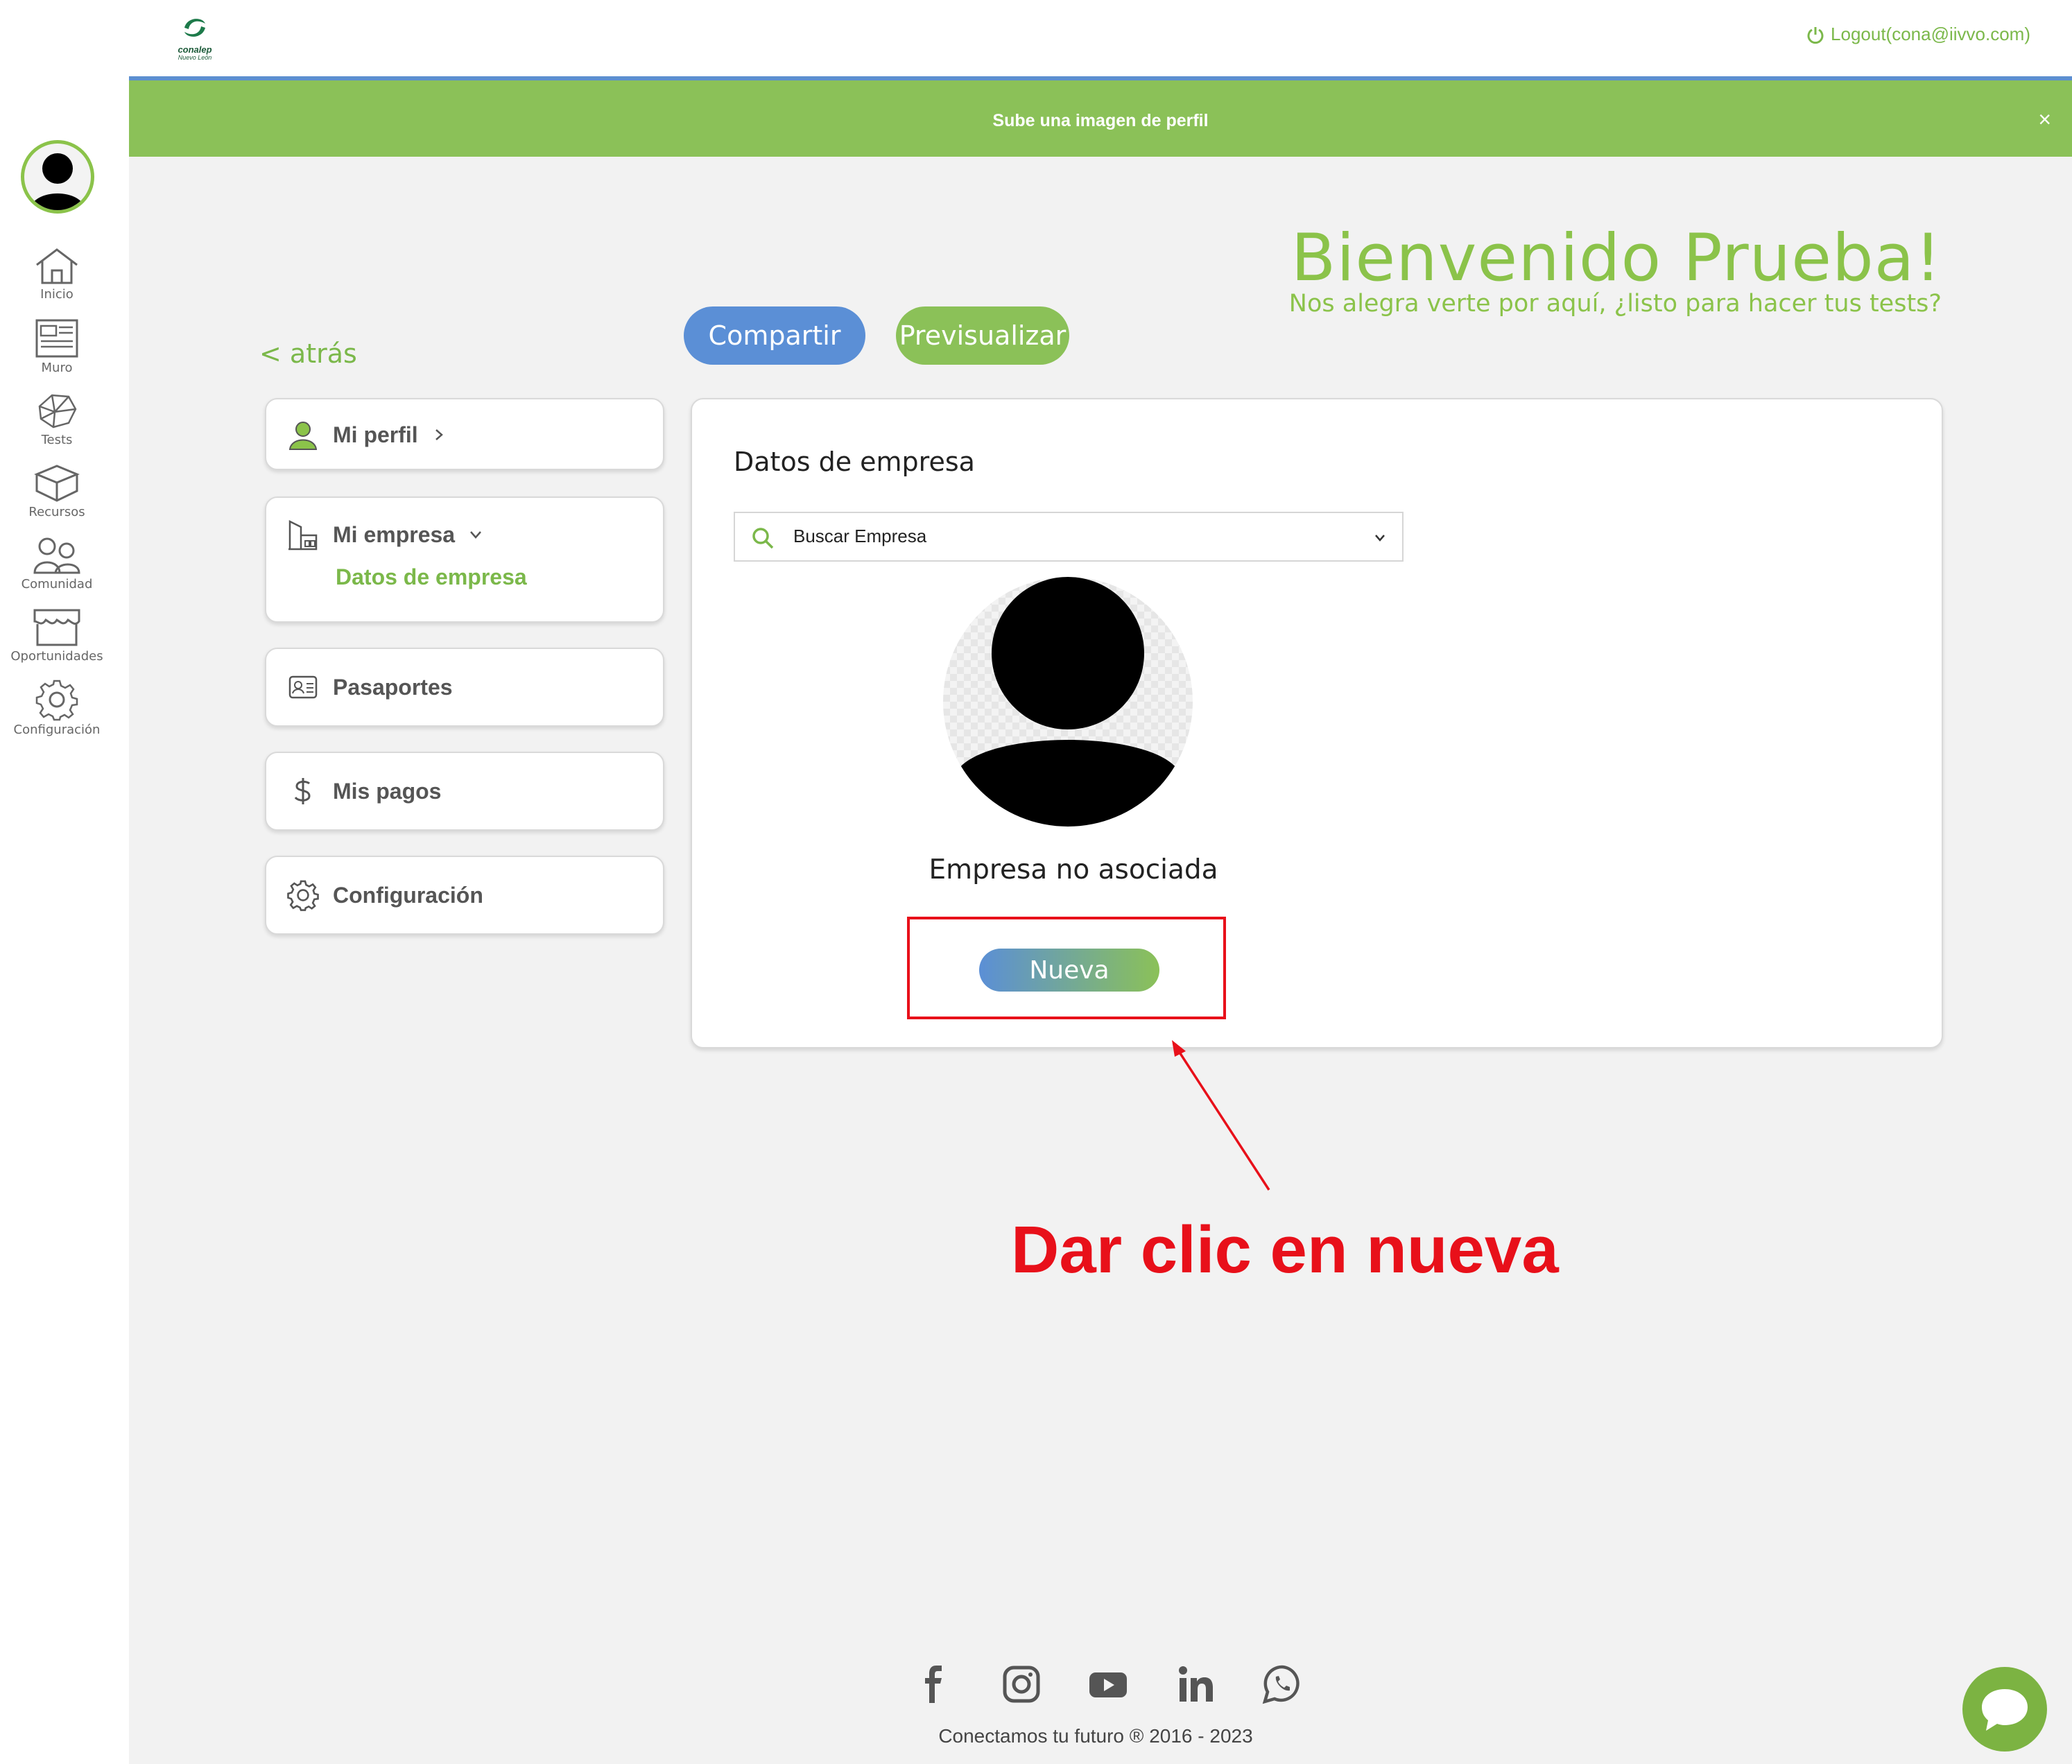 The width and height of the screenshot is (2072, 1764). What do you see at coordinates (57, 584) in the screenshot?
I see `sidebar-item-label: Comunidad` at bounding box center [57, 584].